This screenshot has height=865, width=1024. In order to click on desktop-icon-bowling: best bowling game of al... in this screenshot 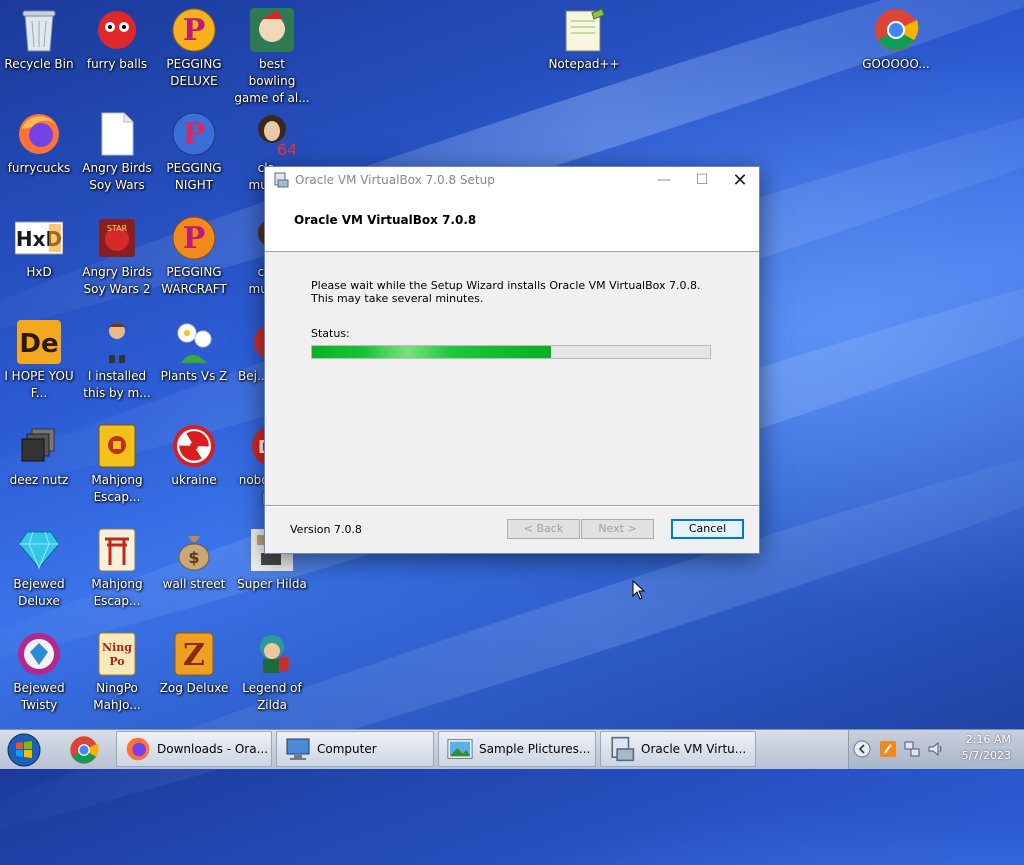, I will do `click(272, 56)`.